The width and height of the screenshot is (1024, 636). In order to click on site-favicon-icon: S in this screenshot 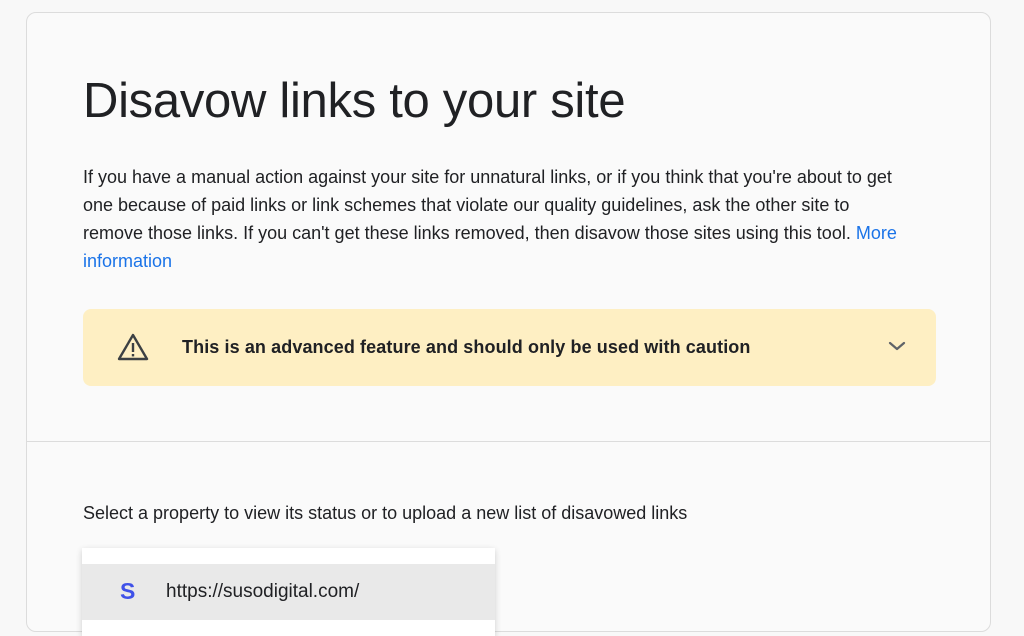, I will do `click(128, 591)`.